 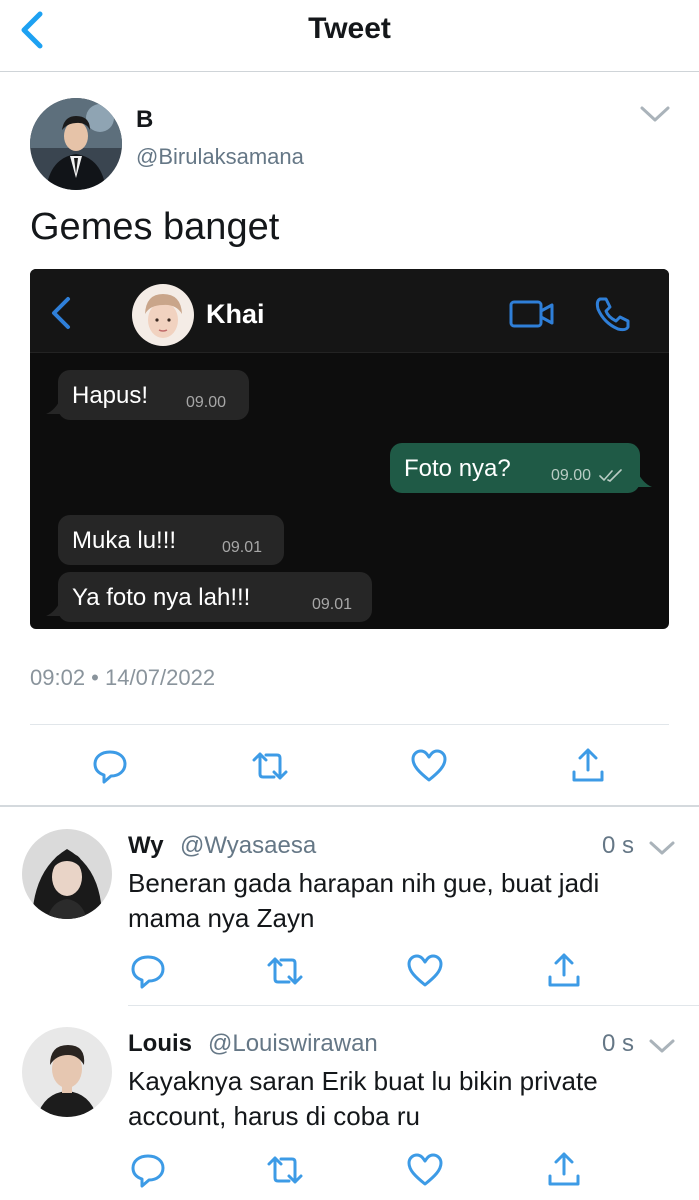 What do you see at coordinates (349, 806) in the screenshot?
I see `section-divider` at bounding box center [349, 806].